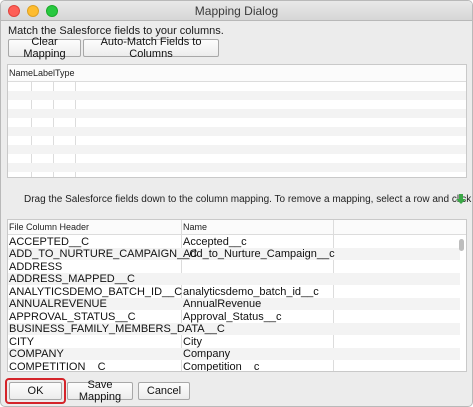 This screenshot has width=473, height=407. I want to click on file-column-cell: APPROVAL_STATUS__C, so click(72, 317).